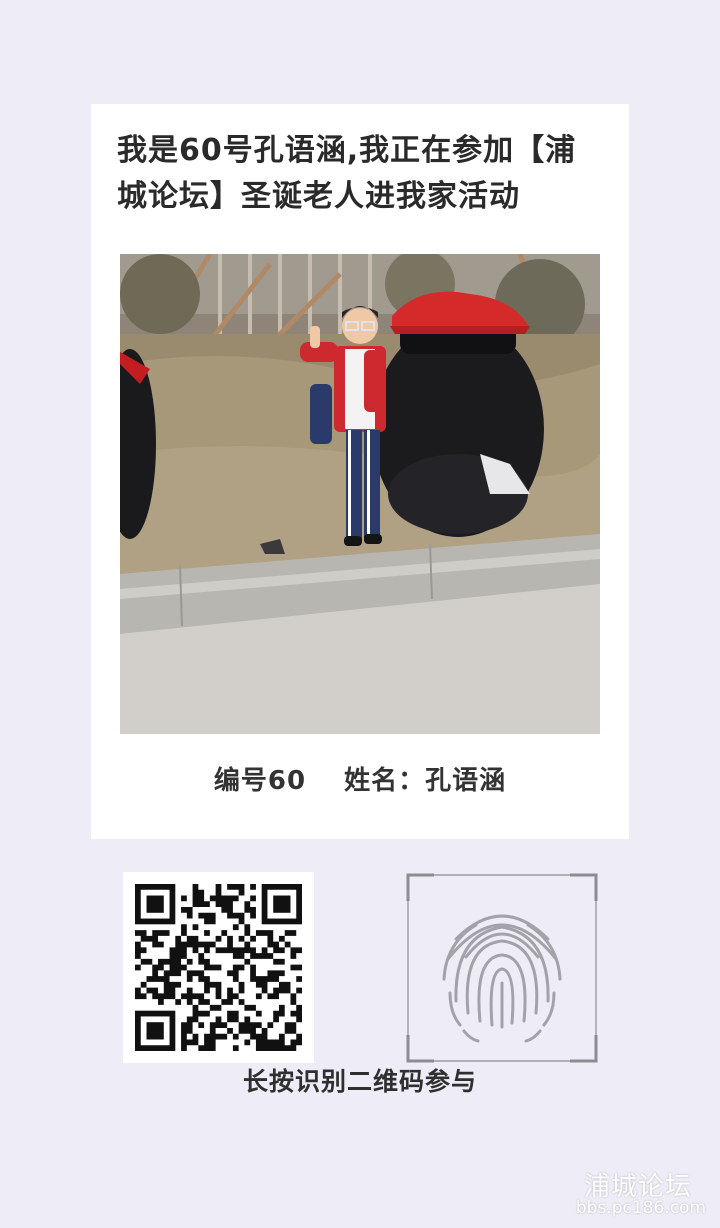  Describe the element at coordinates (260, 781) in the screenshot. I see `entry-number: 编号60` at that location.